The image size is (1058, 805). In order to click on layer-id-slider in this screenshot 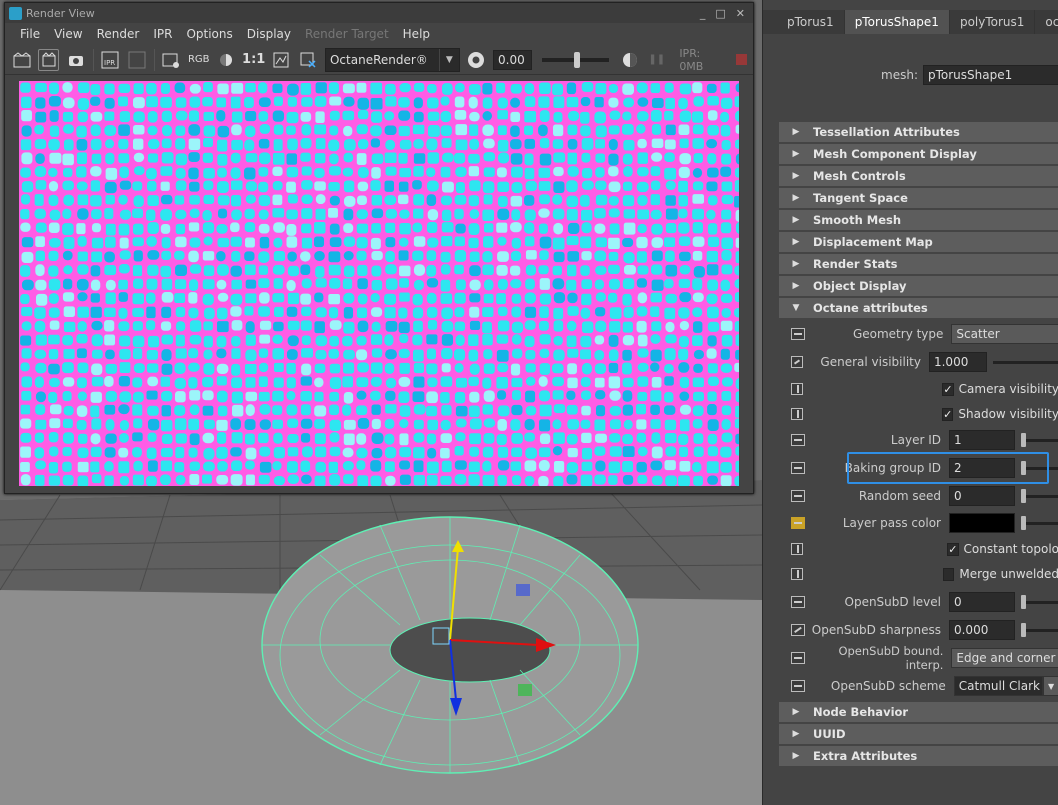, I will do `click(1039, 439)`.